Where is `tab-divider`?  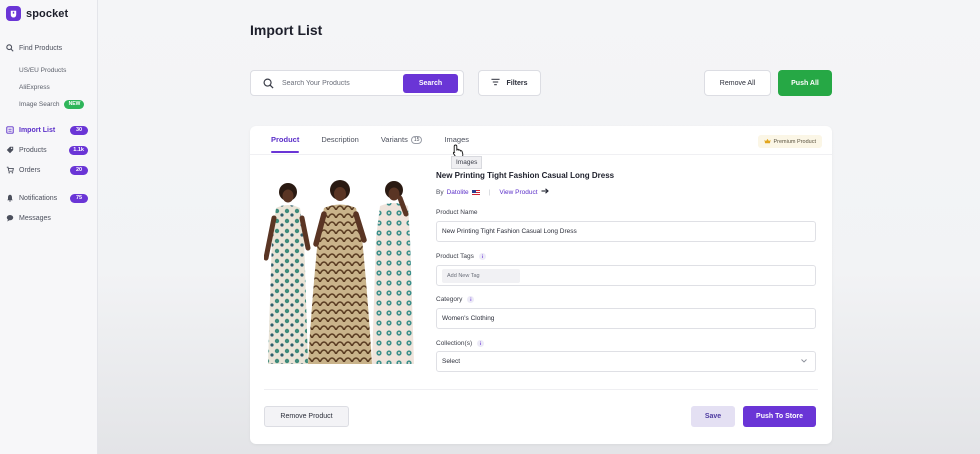 tab-divider is located at coordinates (541, 154).